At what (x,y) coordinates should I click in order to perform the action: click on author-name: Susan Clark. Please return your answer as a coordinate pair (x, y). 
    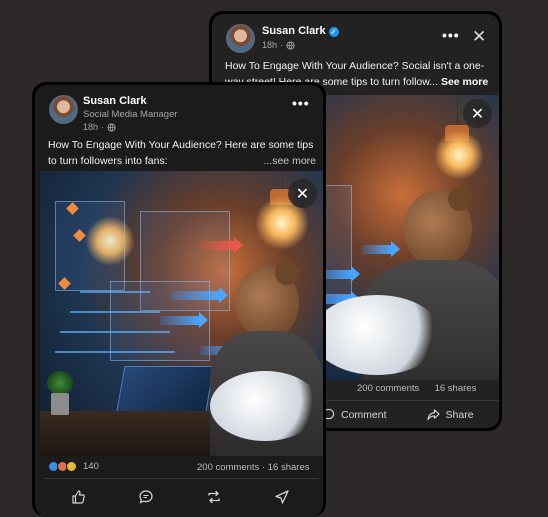
    Looking at the image, I should click on (115, 101).